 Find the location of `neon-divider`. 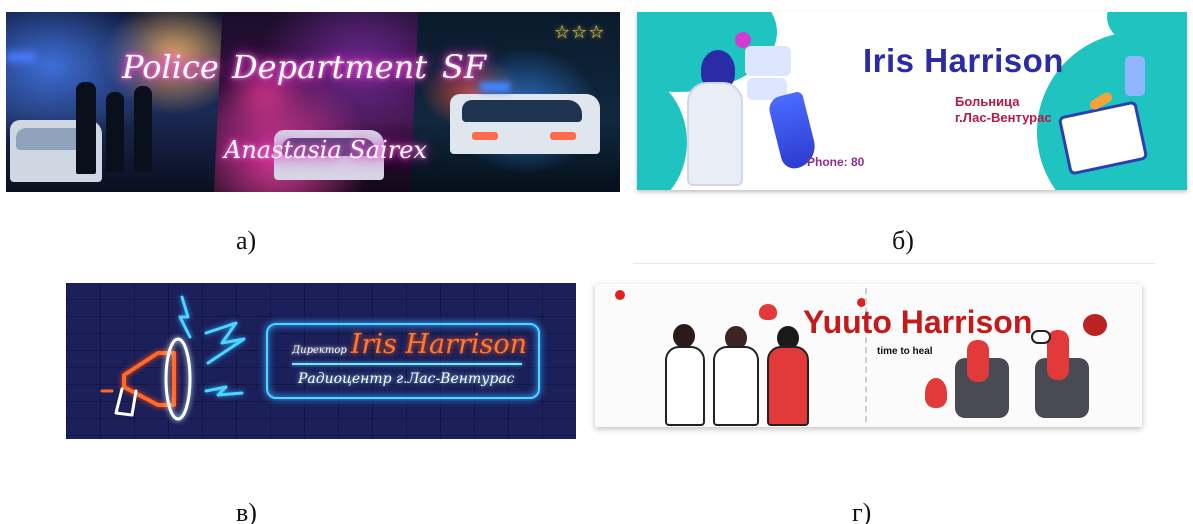

neon-divider is located at coordinates (407, 364).